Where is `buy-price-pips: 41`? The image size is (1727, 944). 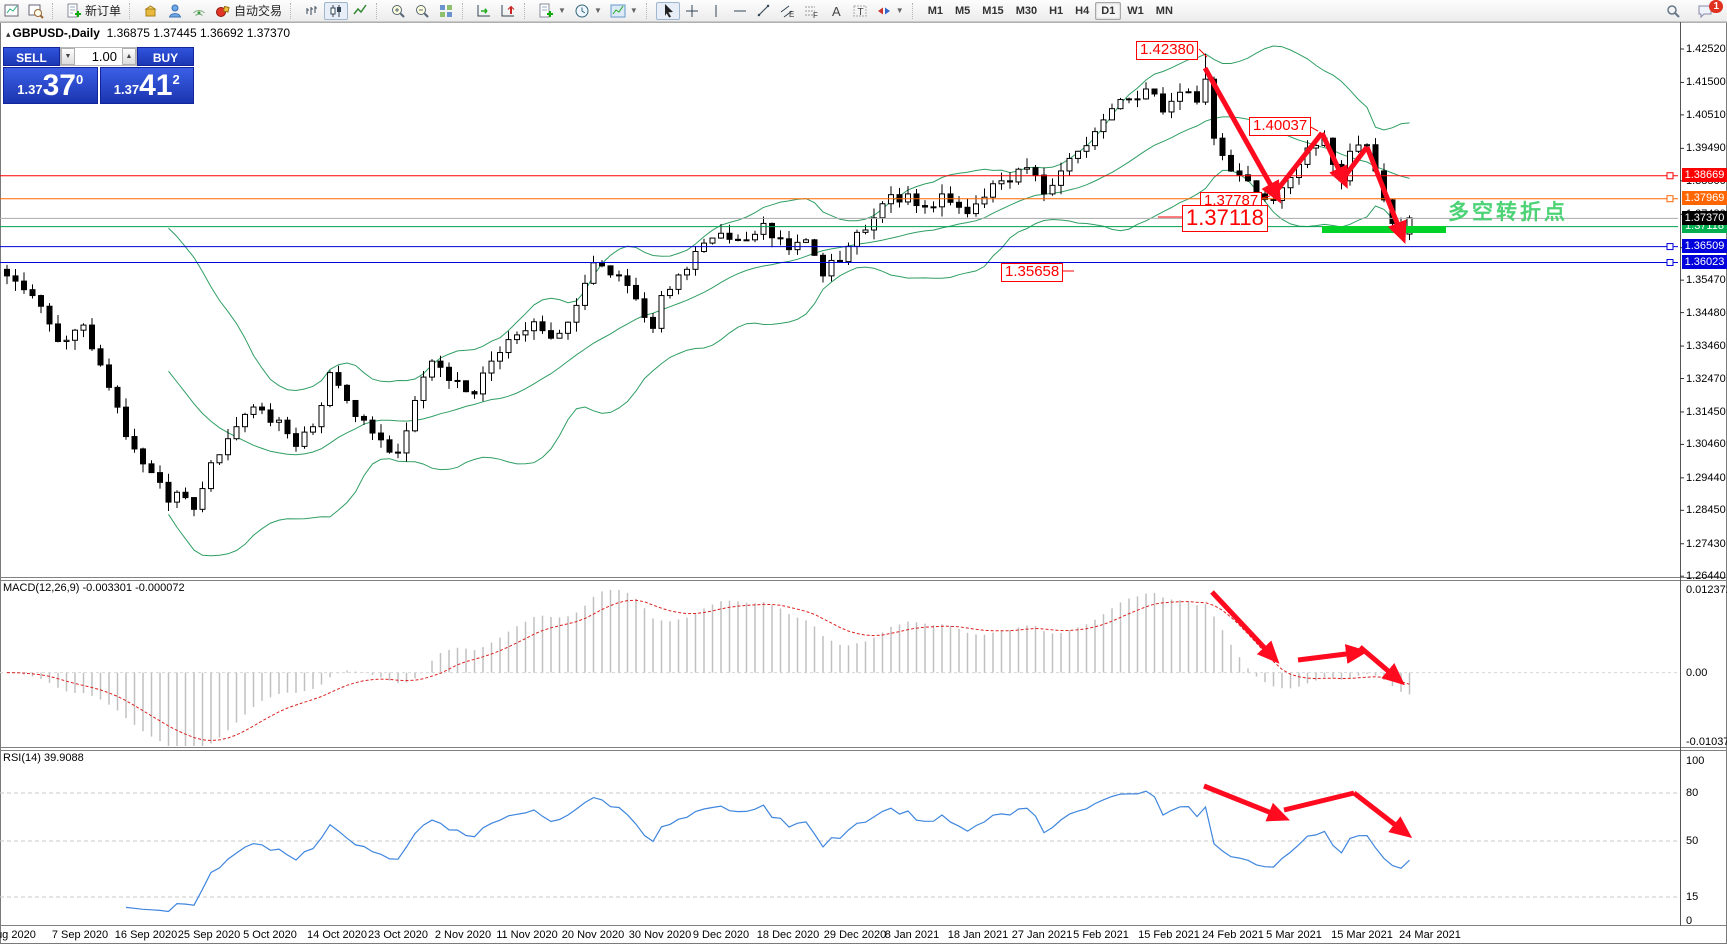
buy-price-pips: 41 is located at coordinates (156, 85).